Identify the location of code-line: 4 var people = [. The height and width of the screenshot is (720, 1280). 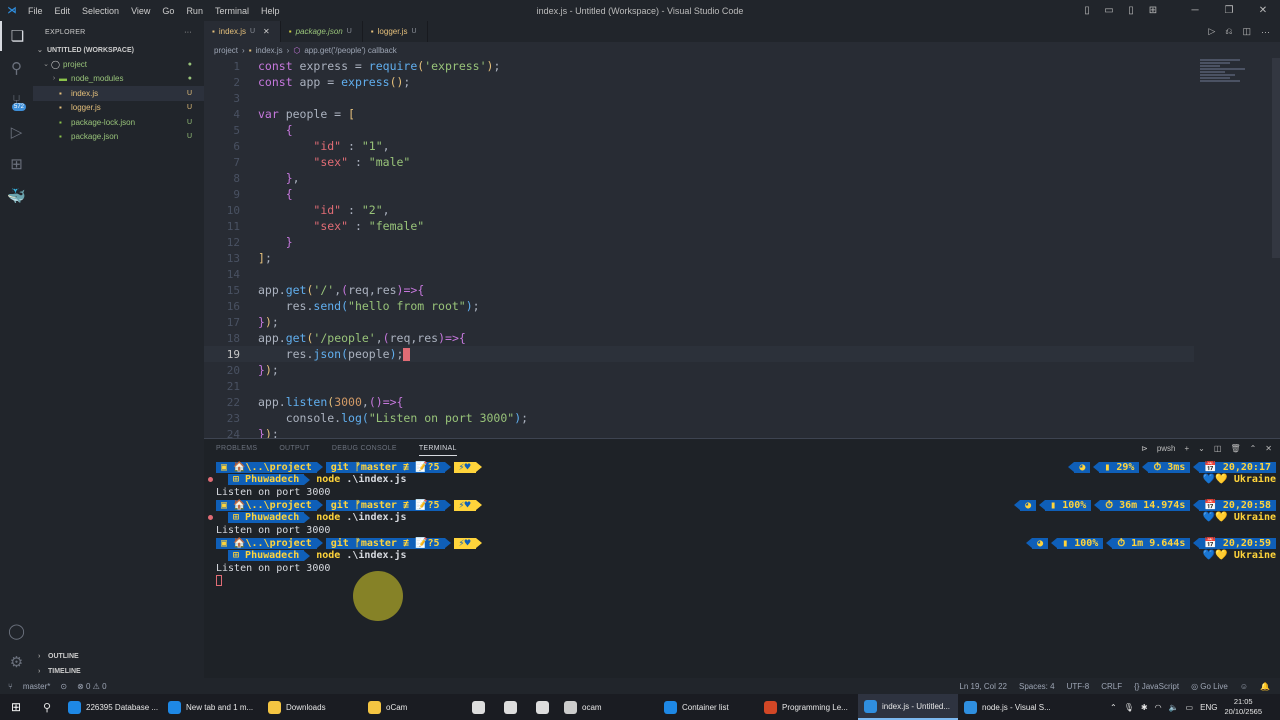
(699, 114).